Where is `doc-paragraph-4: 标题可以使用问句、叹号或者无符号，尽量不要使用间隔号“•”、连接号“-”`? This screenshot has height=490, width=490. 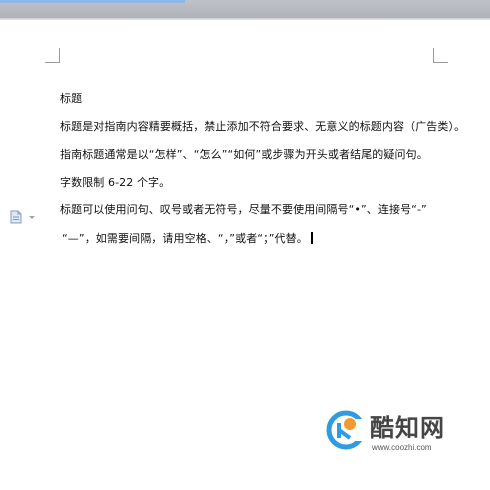
doc-paragraph-4: 标题可以使用问句、叹号或者无符号，尽量不要使用间隔号“•”、连接号“-” is located at coordinates (243, 210).